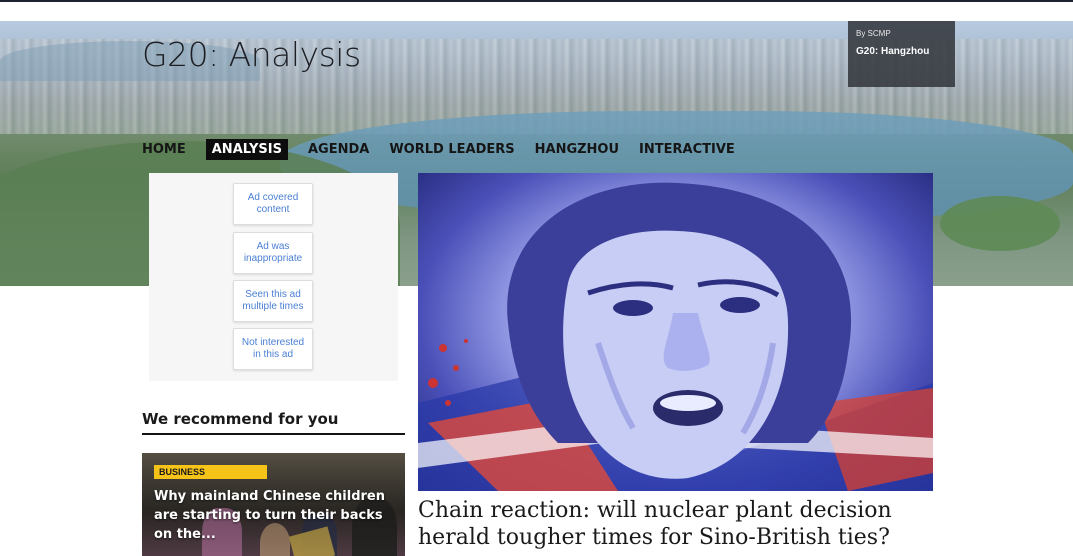 The width and height of the screenshot is (1073, 556). What do you see at coordinates (273, 204) in the screenshot?
I see `ad-covered-content-button: Ad covered content` at bounding box center [273, 204].